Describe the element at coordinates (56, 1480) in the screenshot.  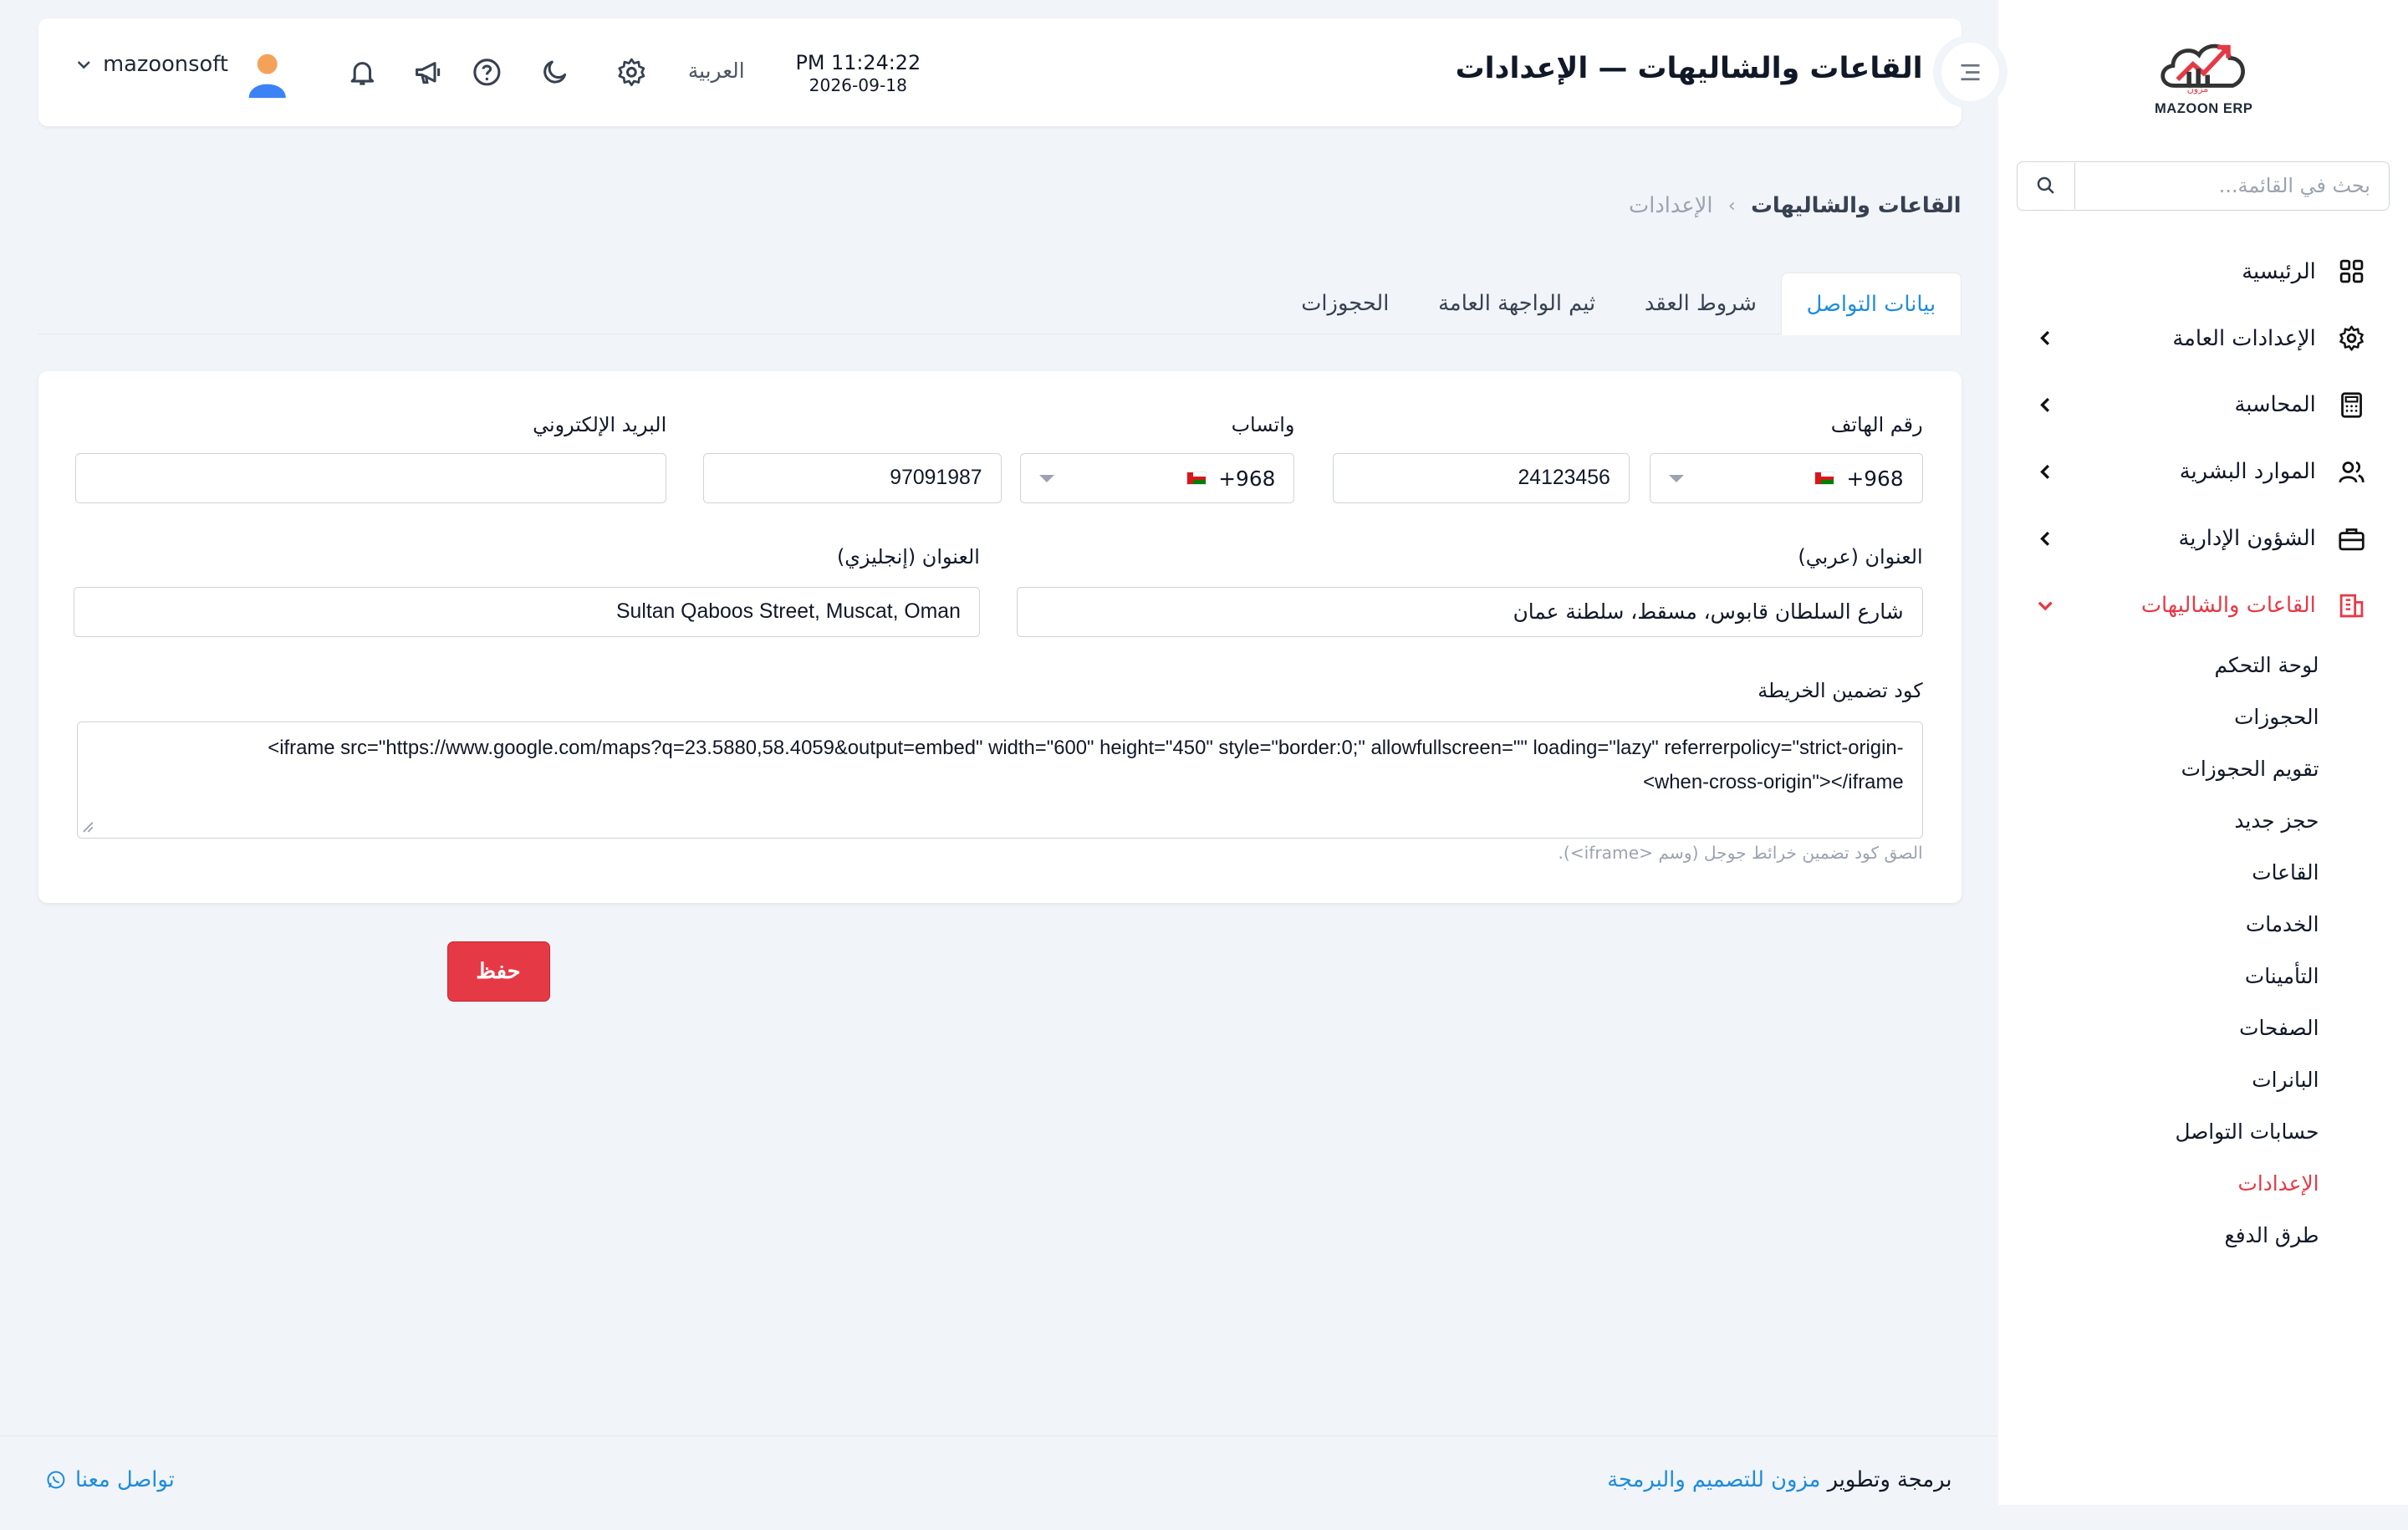
I see `whatsapp-icon` at that location.